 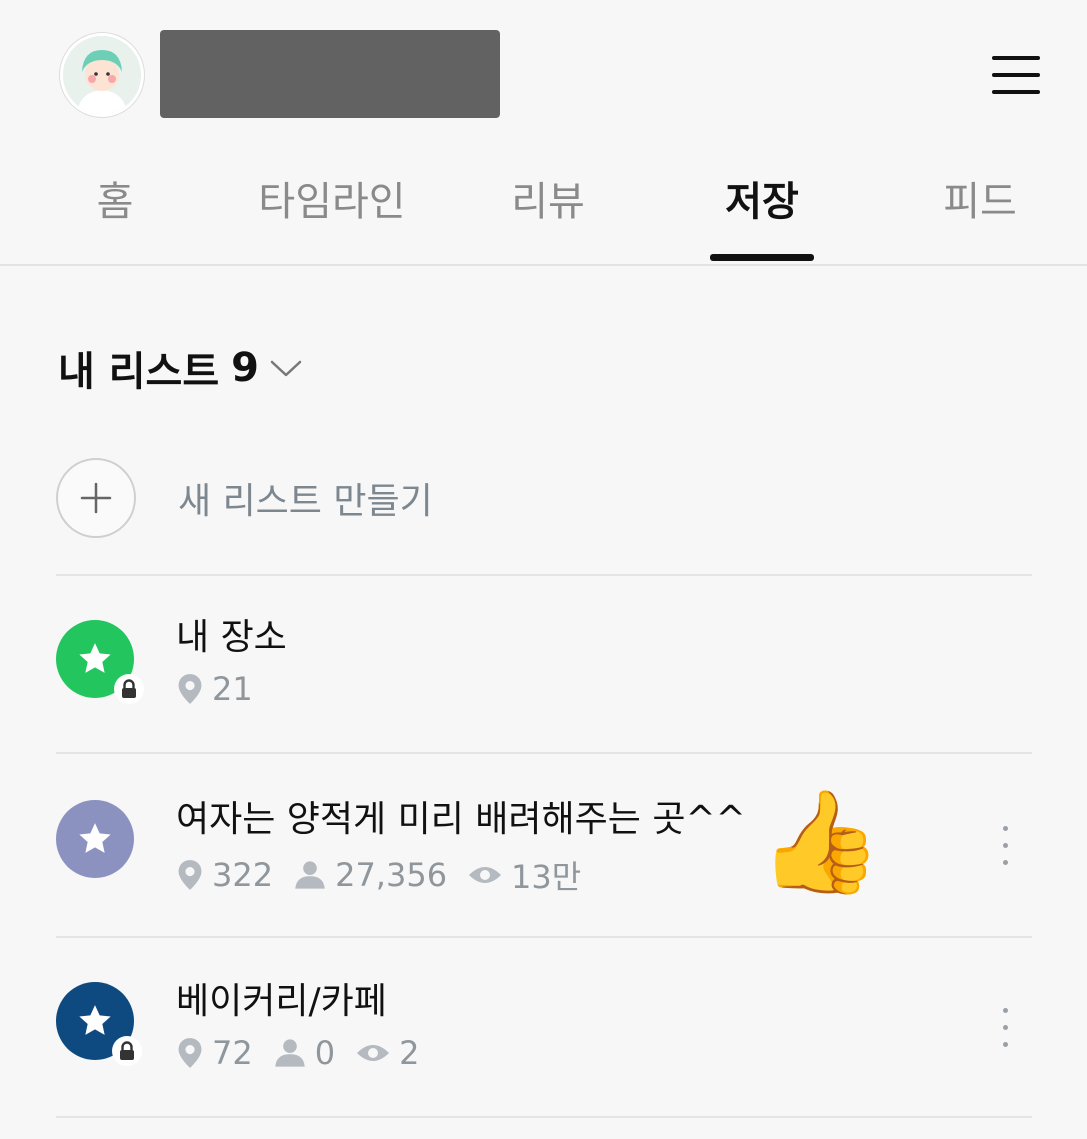 I want to click on avatar-image, so click(x=102, y=75).